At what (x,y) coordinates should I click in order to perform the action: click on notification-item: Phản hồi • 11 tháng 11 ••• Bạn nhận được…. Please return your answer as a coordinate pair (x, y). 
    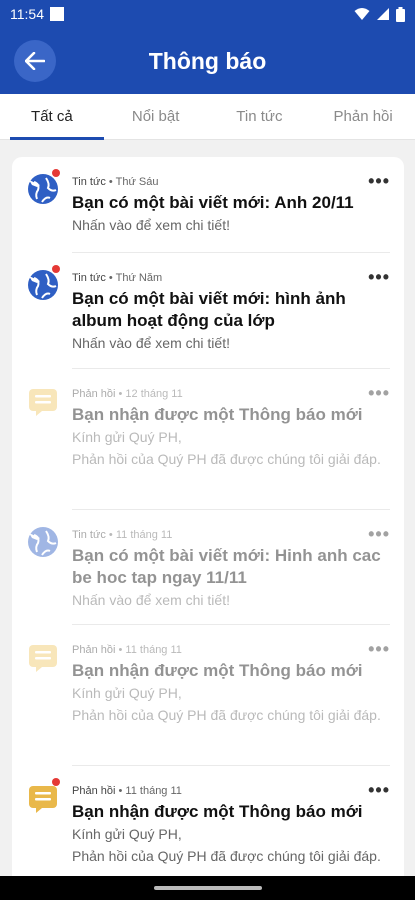
    Looking at the image, I should click on (208, 695).